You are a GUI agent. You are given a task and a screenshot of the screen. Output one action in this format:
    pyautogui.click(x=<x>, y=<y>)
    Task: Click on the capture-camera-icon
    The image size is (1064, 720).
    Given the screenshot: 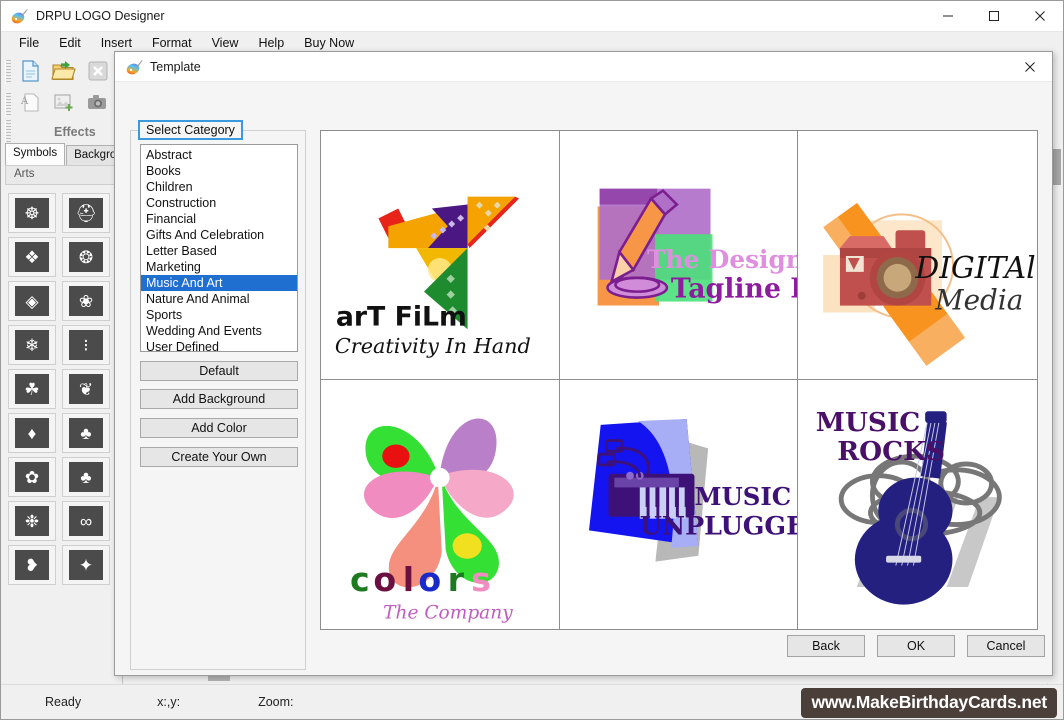 What is the action you would take?
    pyautogui.click(x=99, y=105)
    